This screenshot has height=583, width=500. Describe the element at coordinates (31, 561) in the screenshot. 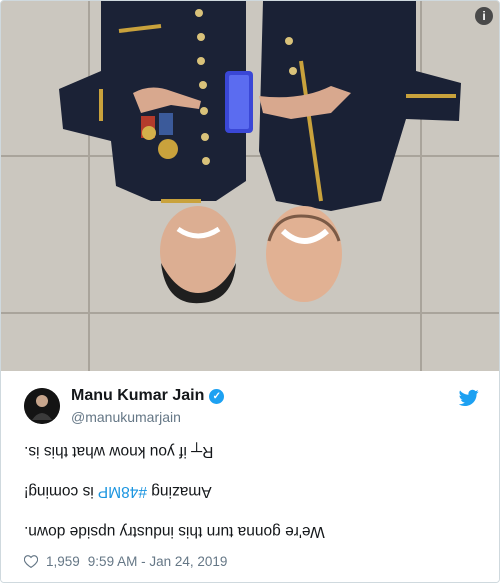

I see `heart-icon` at that location.